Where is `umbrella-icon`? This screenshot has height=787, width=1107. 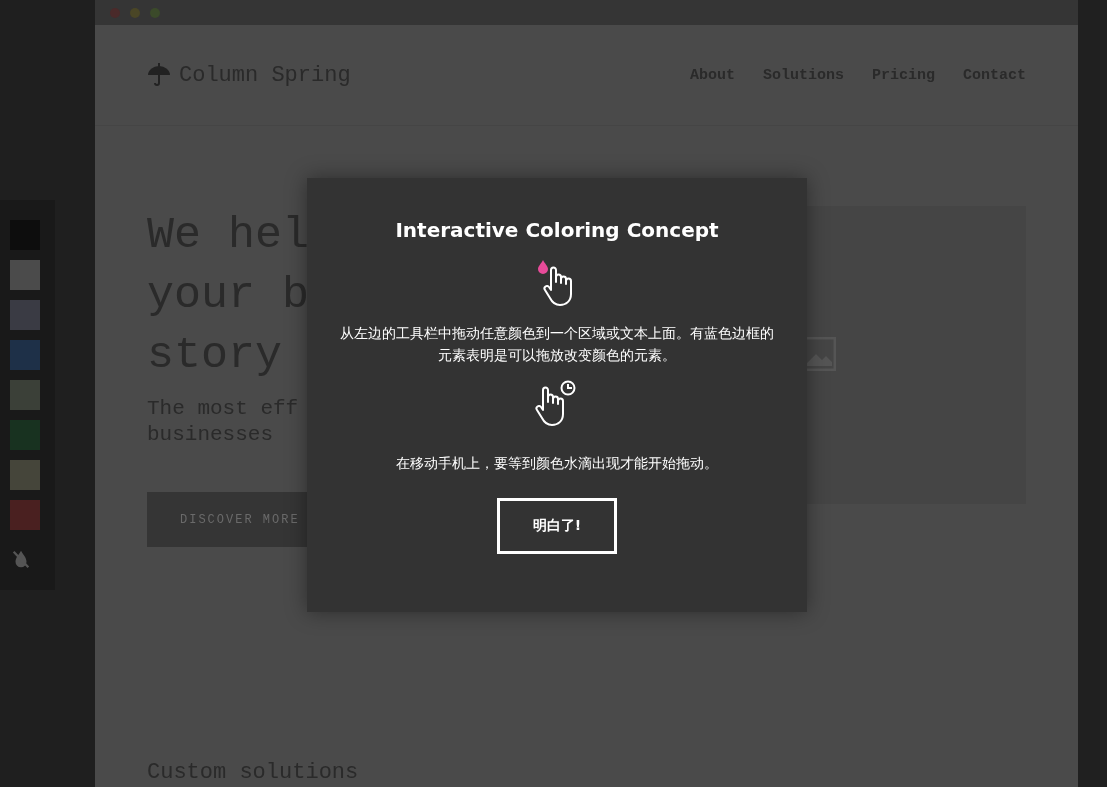
umbrella-icon is located at coordinates (159, 75).